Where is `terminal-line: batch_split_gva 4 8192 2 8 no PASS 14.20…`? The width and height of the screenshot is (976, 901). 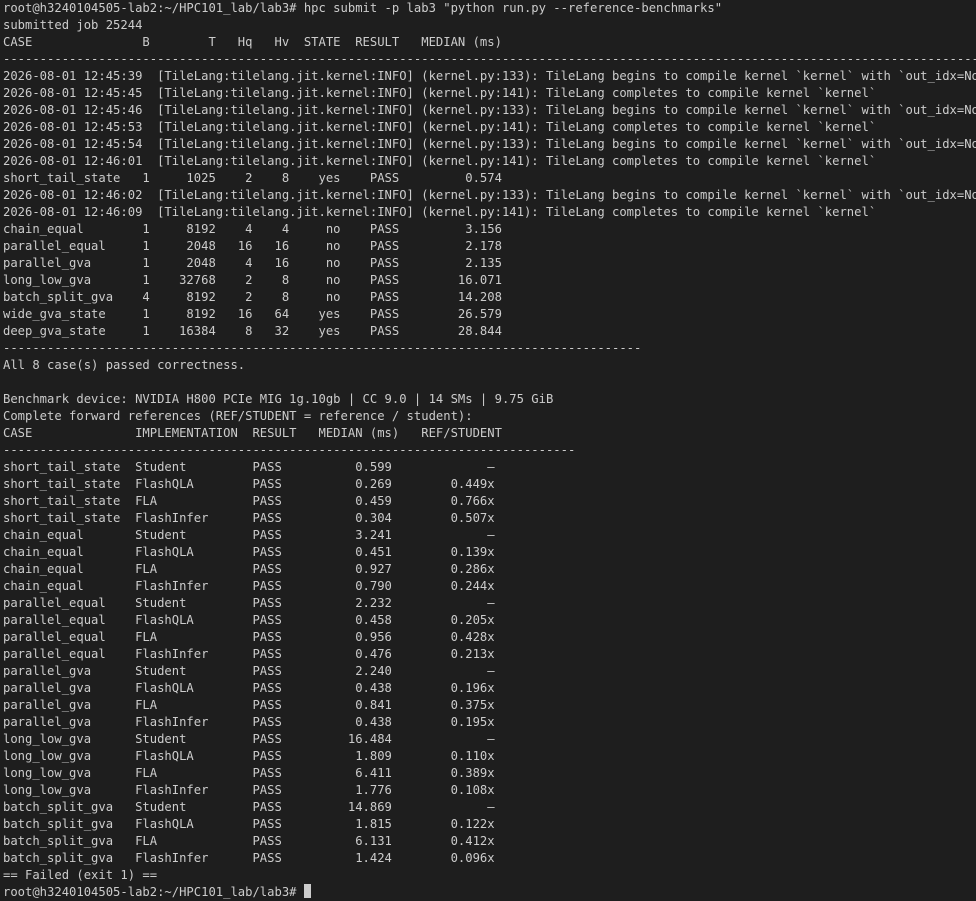 terminal-line: batch_split_gva 4 8192 2 8 no PASS 14.20… is located at coordinates (252, 297).